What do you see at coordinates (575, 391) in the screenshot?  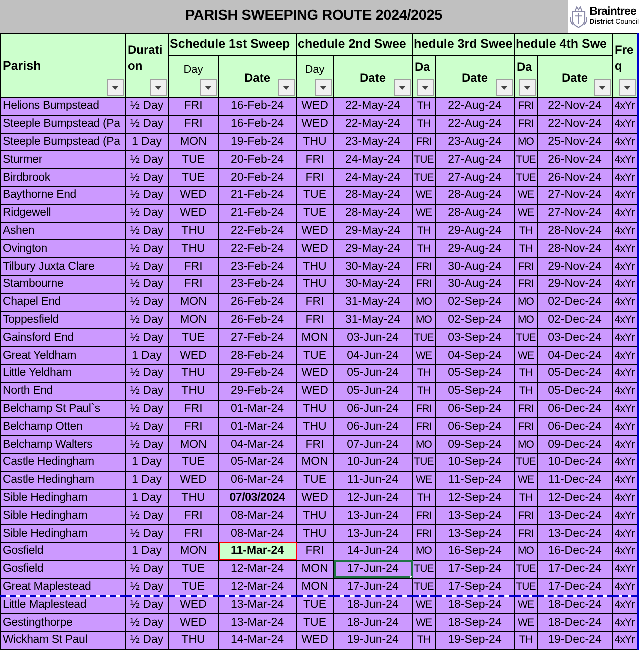 I see `table-cell: 05-Dec-24` at bounding box center [575, 391].